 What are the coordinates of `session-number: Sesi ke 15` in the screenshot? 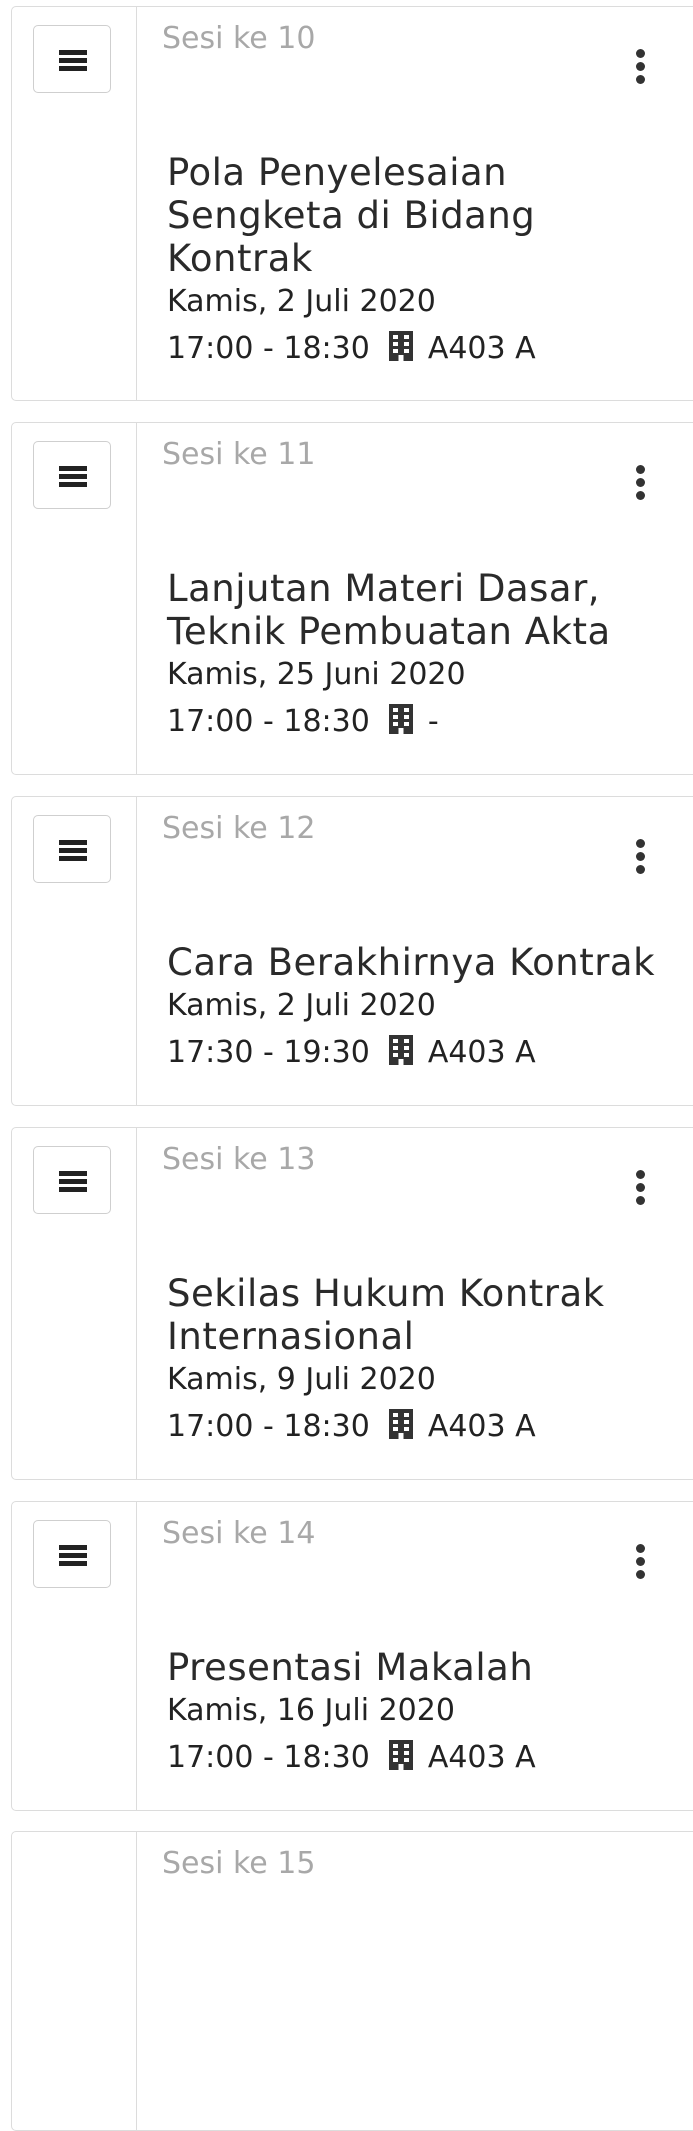 It's located at (239, 1863).